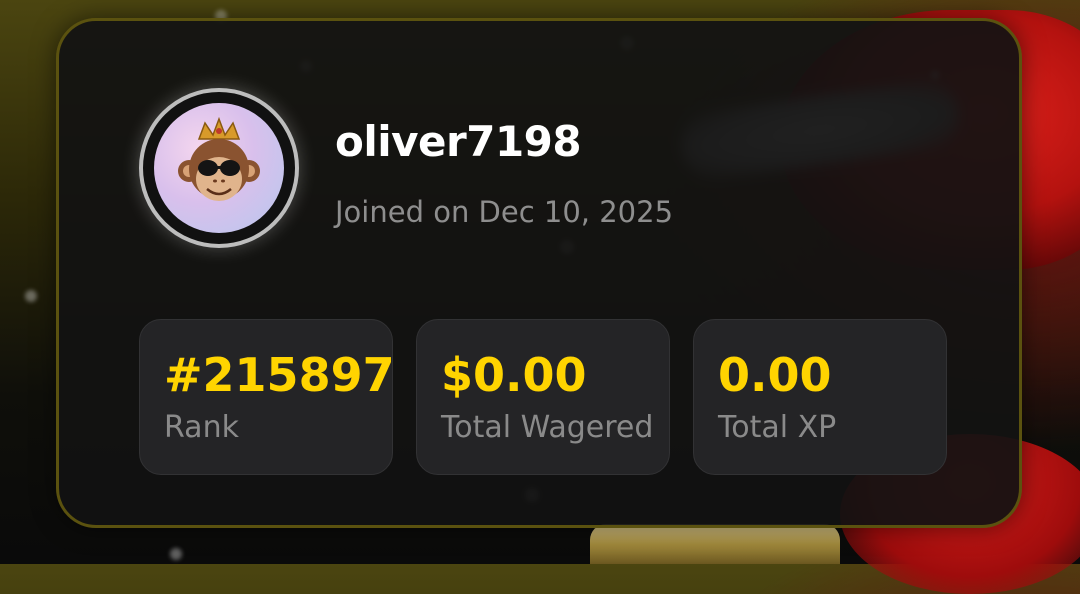  I want to click on total-xp-label: Total XP, so click(777, 427).